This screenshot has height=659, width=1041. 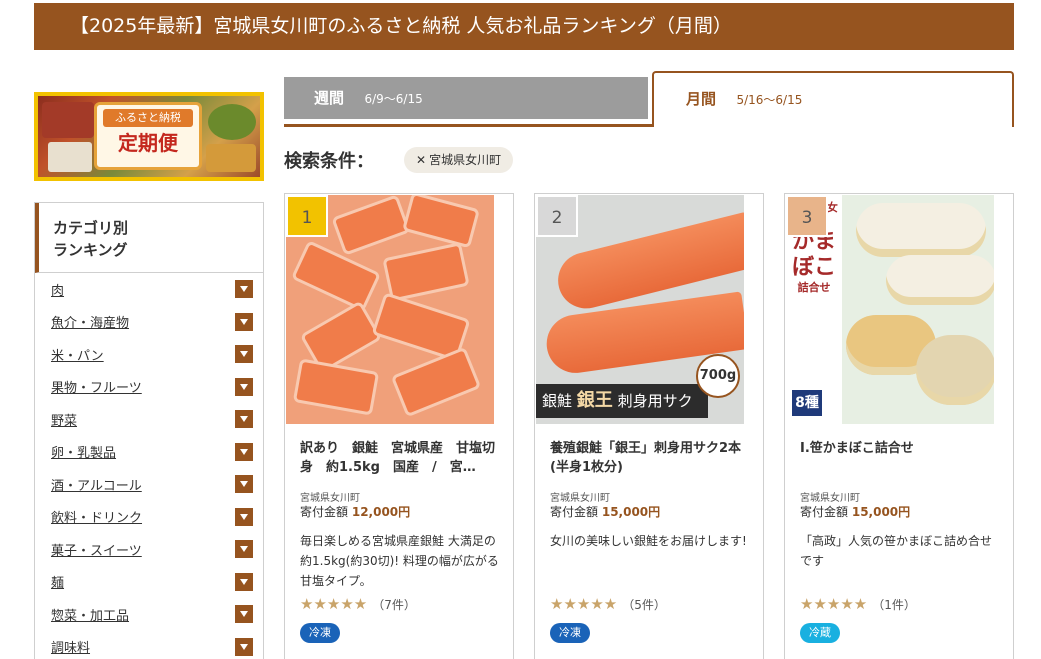 What do you see at coordinates (701, 99) in the screenshot?
I see `tab-monthly-label: 月間` at bounding box center [701, 99].